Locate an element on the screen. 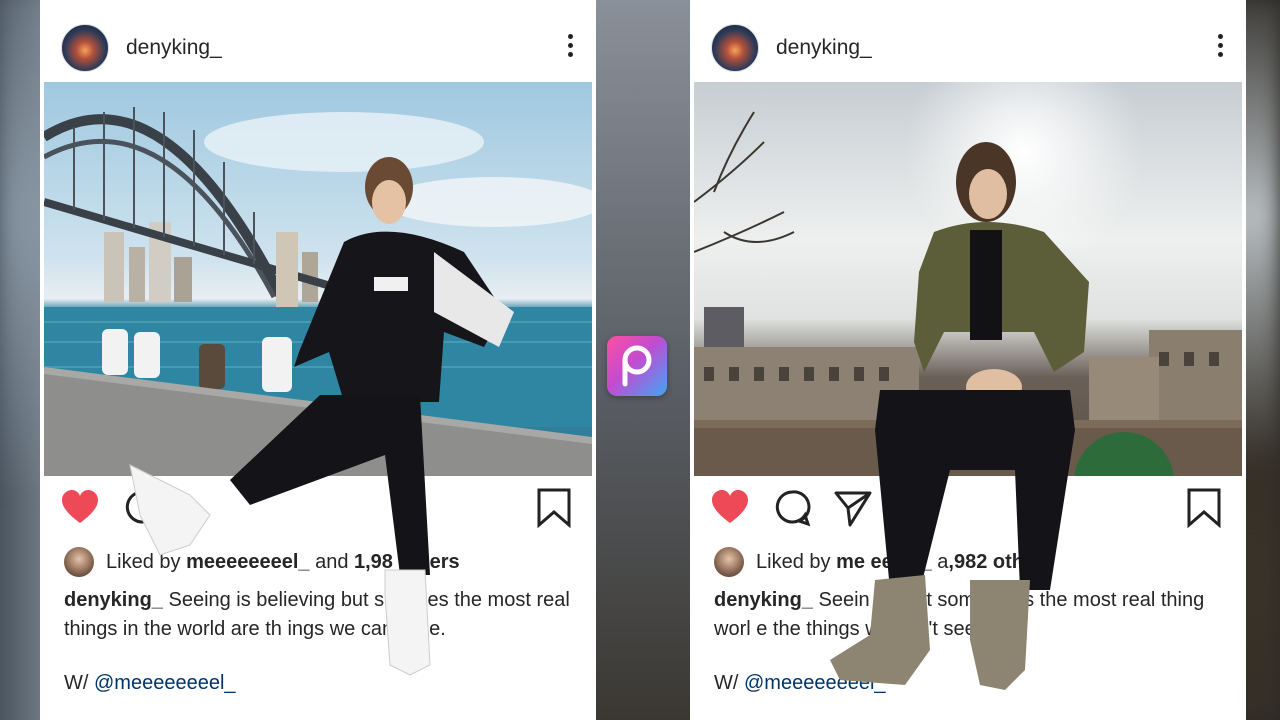  app-logo-icon is located at coordinates (637, 366).